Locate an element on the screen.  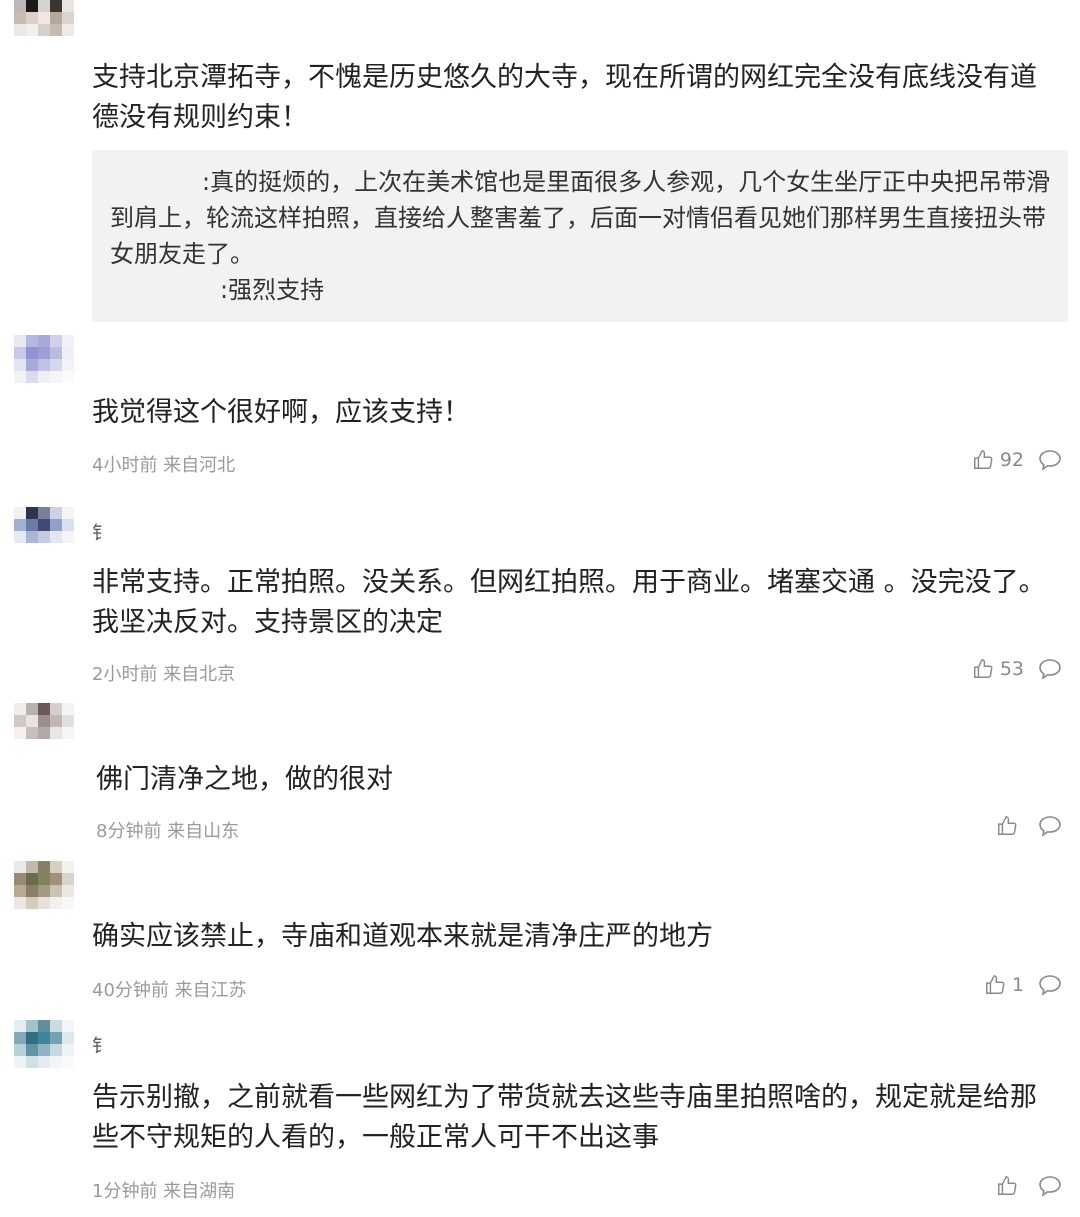
like-button: 92 is located at coordinates (998, 460).